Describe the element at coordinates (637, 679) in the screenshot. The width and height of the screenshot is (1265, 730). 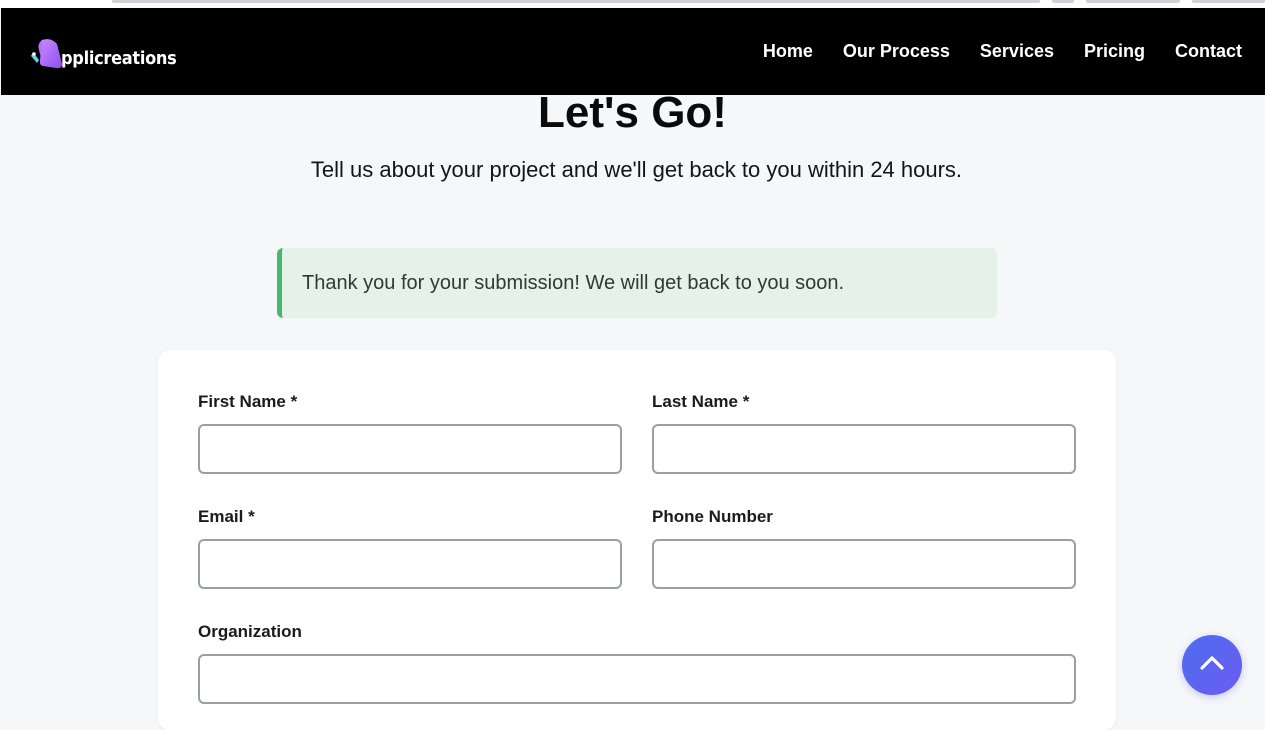
I see `organization-field` at that location.